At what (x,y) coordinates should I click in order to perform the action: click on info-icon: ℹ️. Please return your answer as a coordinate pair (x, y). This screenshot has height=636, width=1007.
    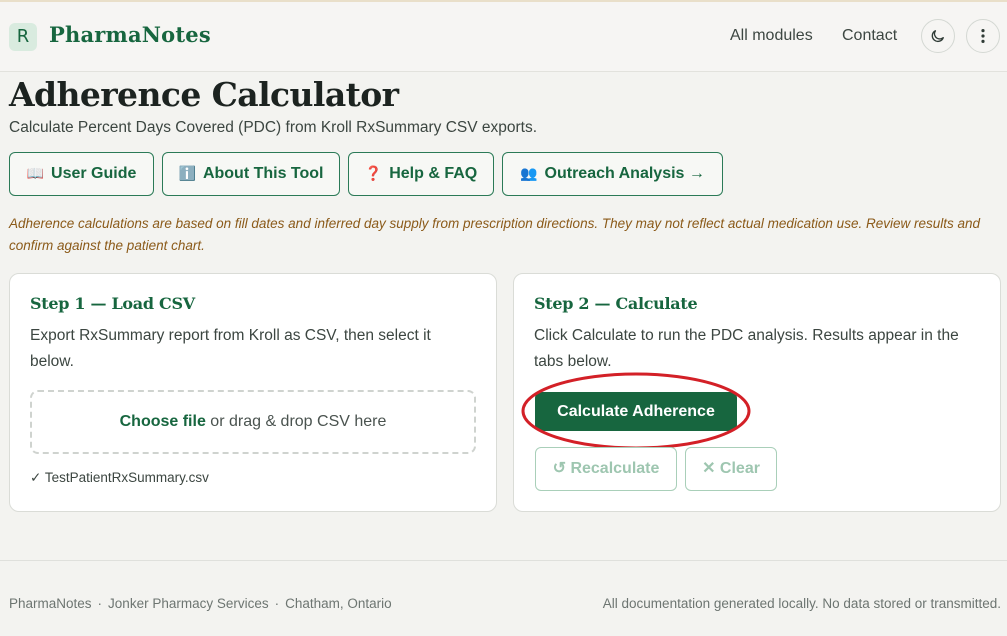
    Looking at the image, I should click on (187, 173).